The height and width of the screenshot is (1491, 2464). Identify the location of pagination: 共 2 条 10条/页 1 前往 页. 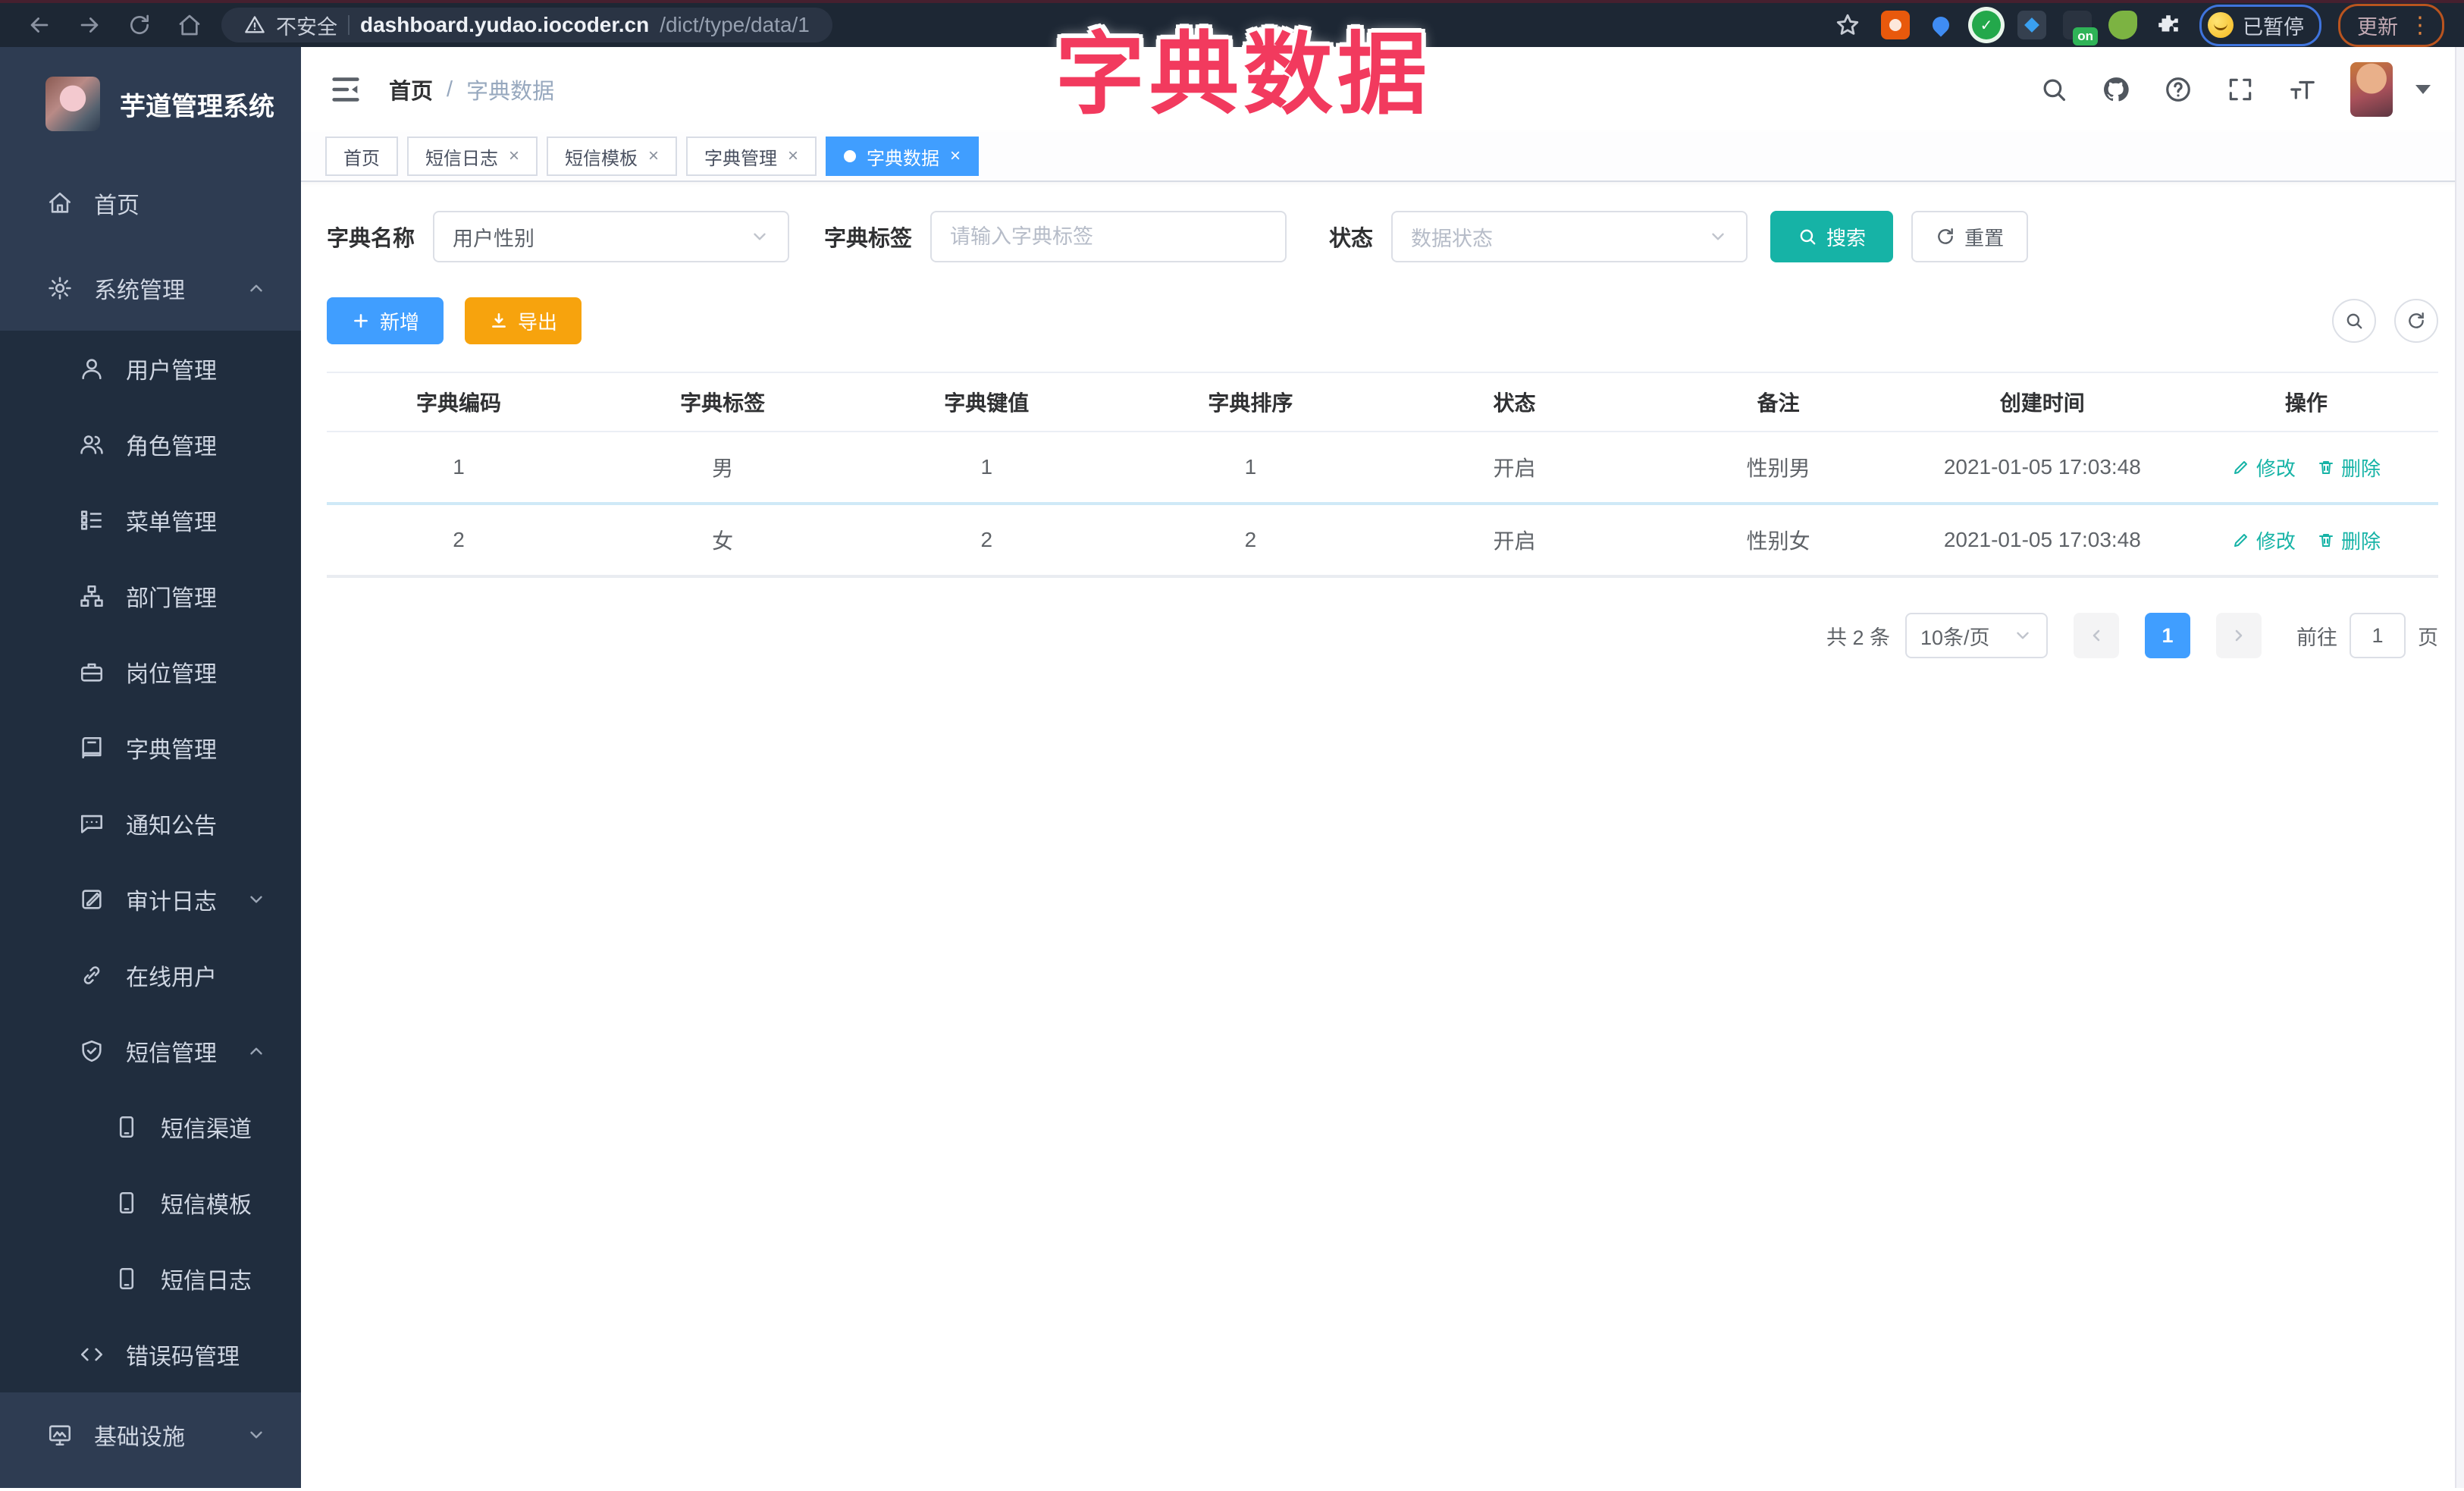
(1382, 635).